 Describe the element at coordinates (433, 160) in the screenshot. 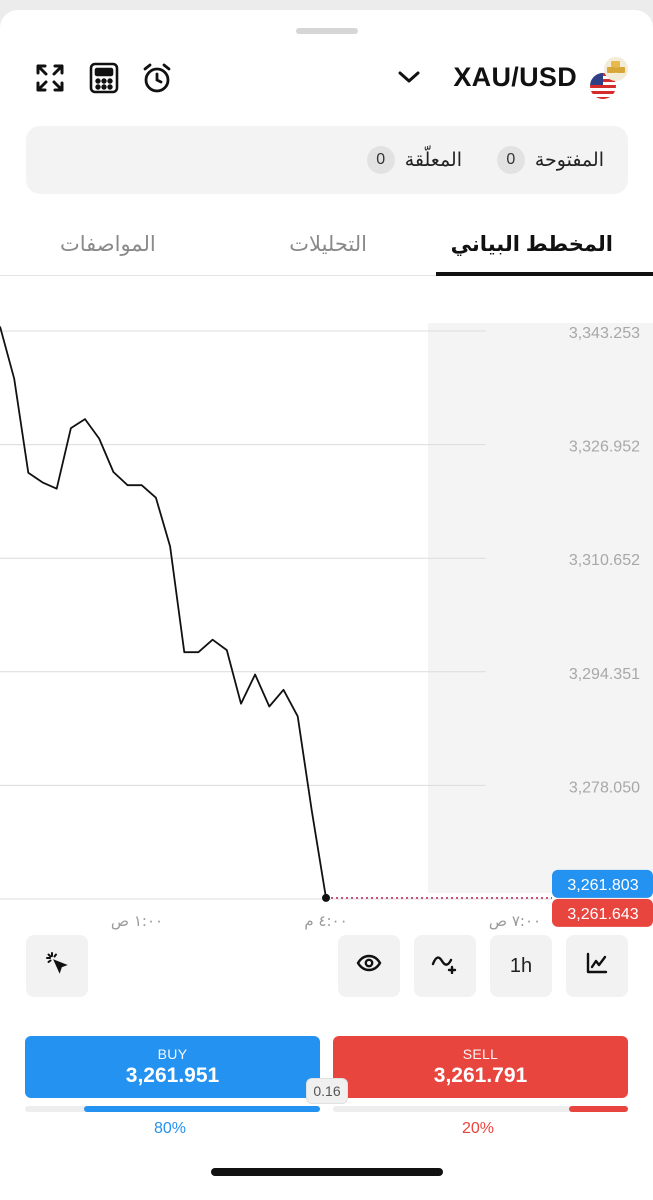

I see `pending-orders-label: المعلّقة` at that location.